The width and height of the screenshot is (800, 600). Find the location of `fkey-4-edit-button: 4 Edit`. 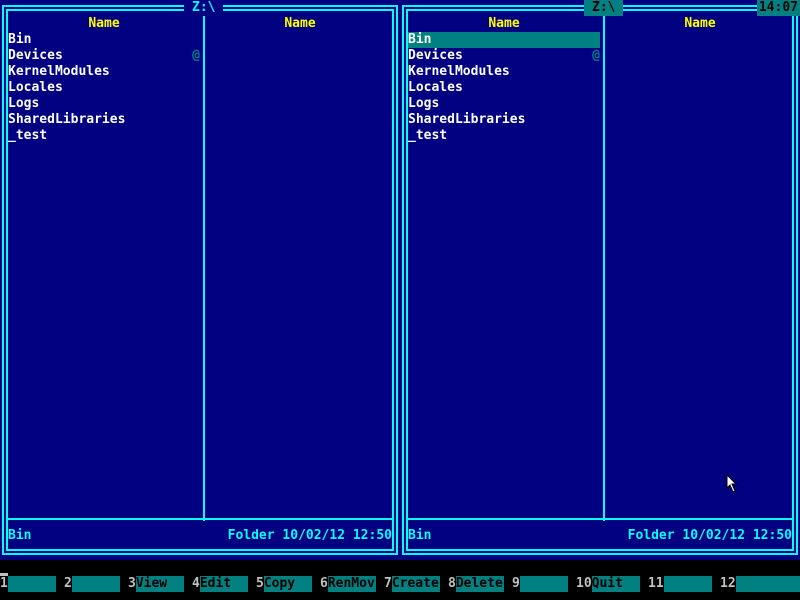

fkey-4-edit-button: 4 Edit is located at coordinates (220, 584).